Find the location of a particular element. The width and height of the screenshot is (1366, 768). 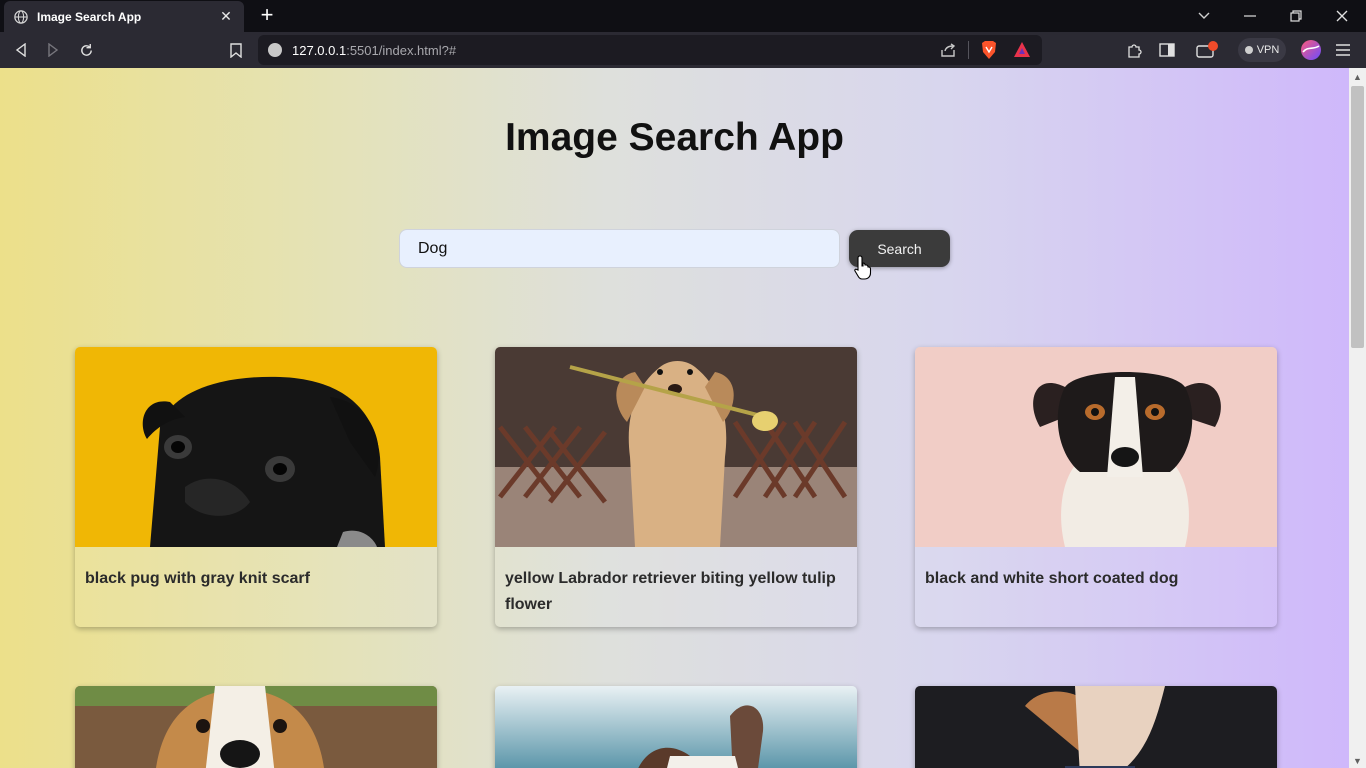

browser-tab: Image Search App ✕ is located at coordinates (124, 16).